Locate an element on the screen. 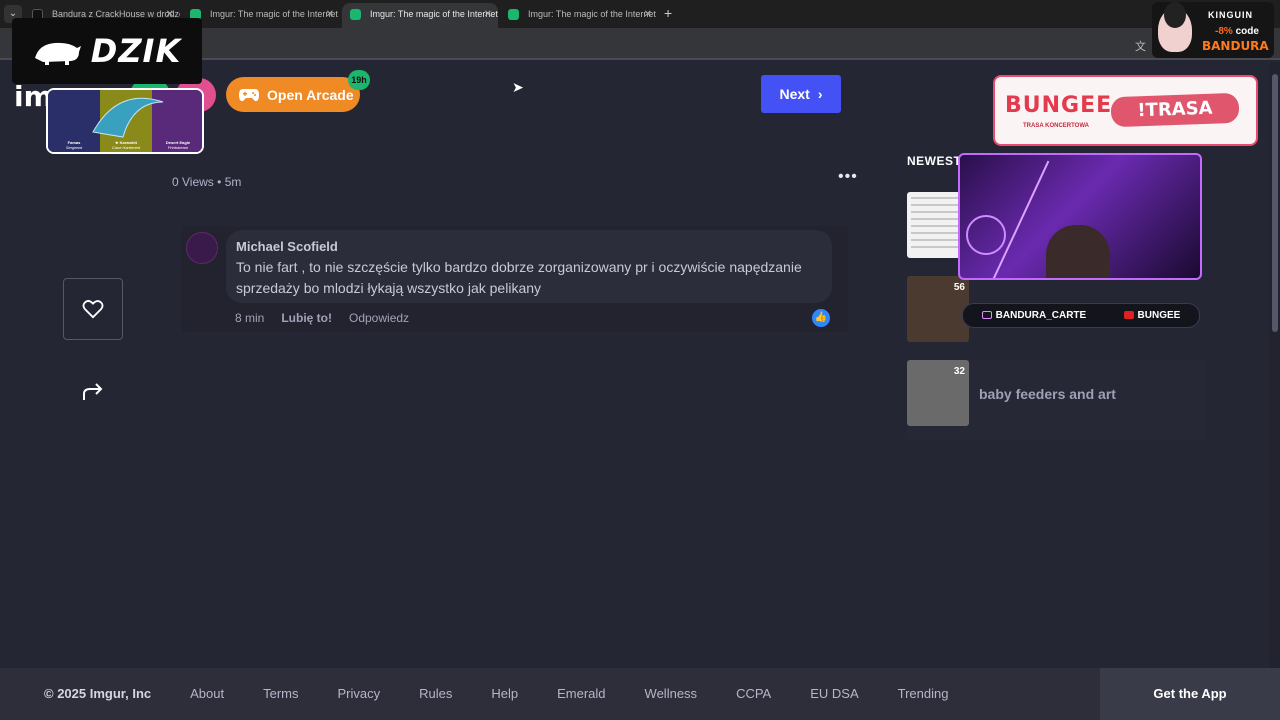 The width and height of the screenshot is (1280, 720). get-the-app-button: Get the App is located at coordinates (1190, 694).